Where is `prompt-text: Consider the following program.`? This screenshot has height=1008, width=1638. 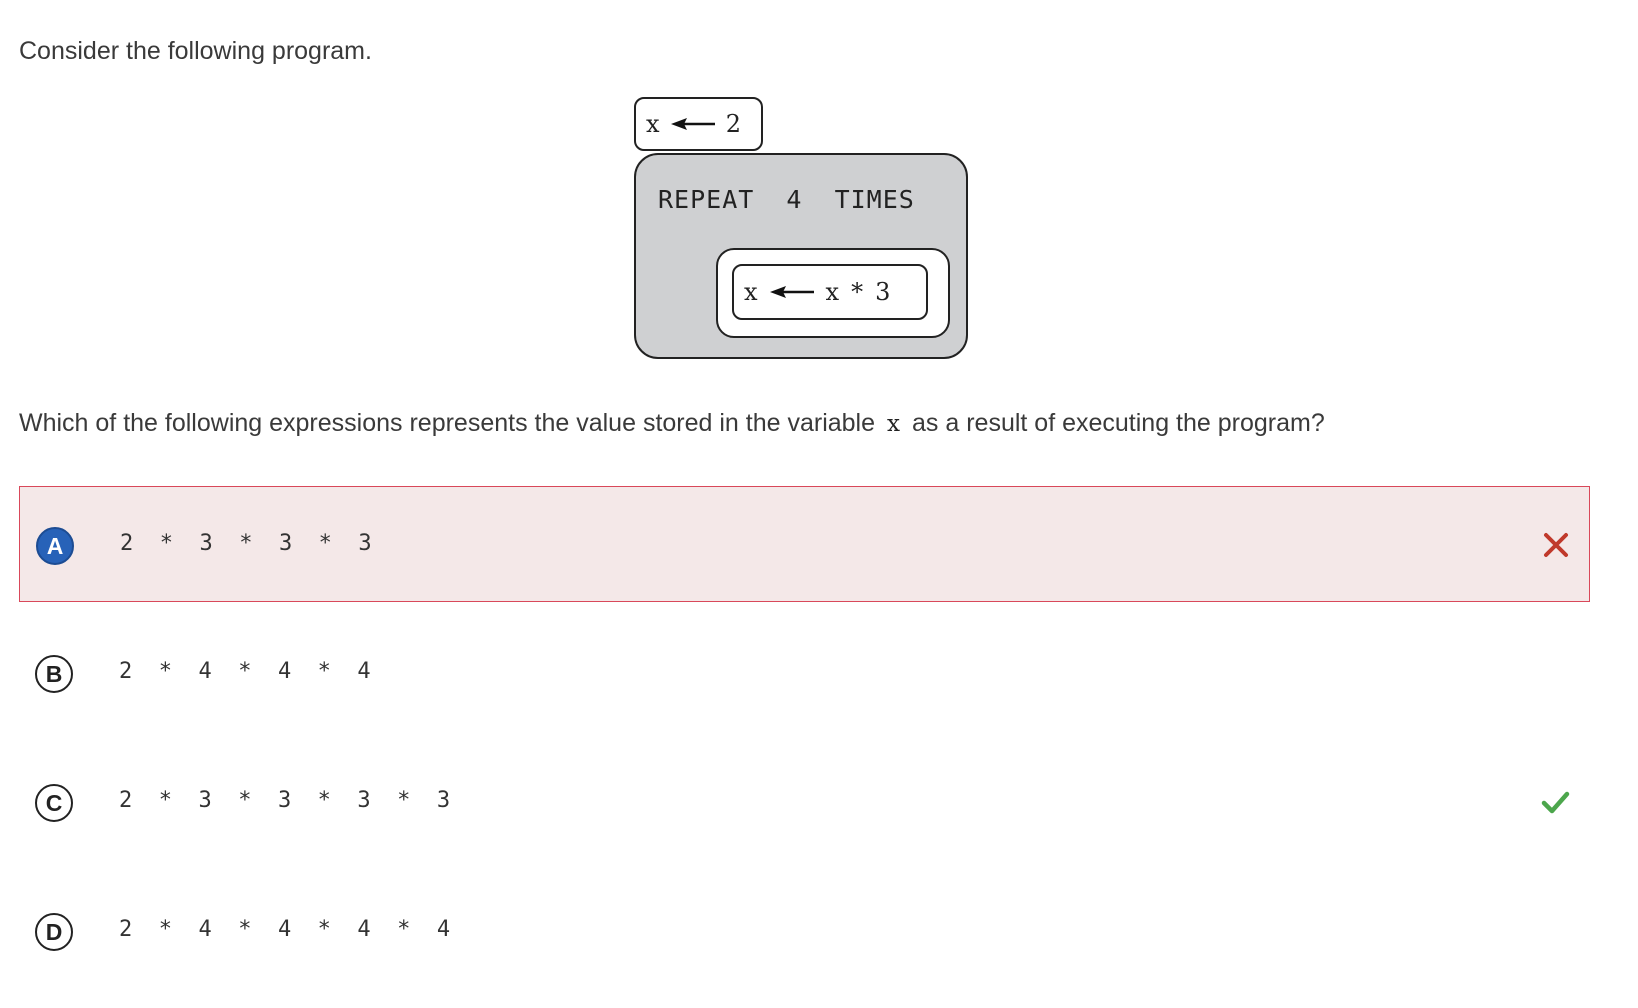
prompt-text: Consider the following program. is located at coordinates (195, 51).